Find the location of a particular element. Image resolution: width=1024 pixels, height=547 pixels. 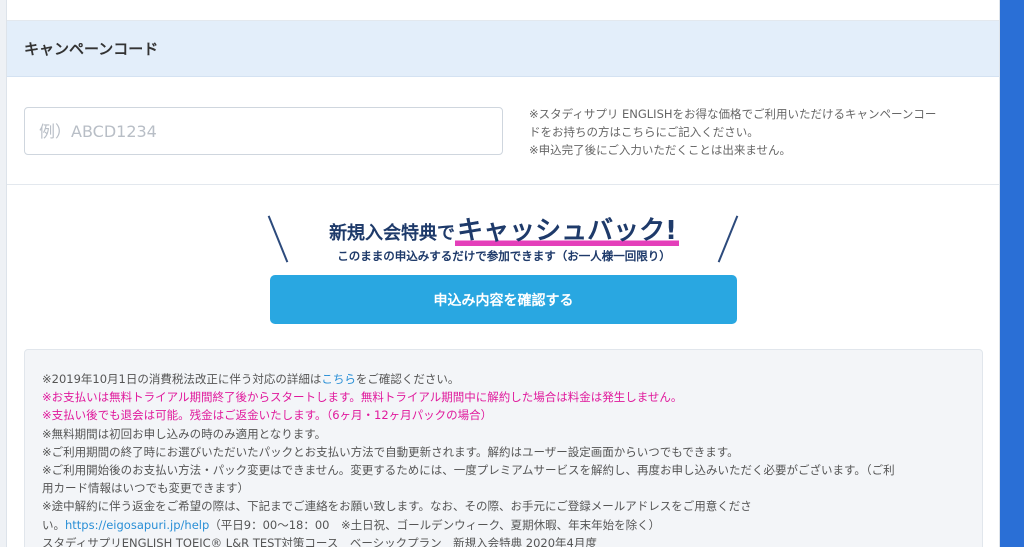

previous-section-bottom is located at coordinates (503, 10).